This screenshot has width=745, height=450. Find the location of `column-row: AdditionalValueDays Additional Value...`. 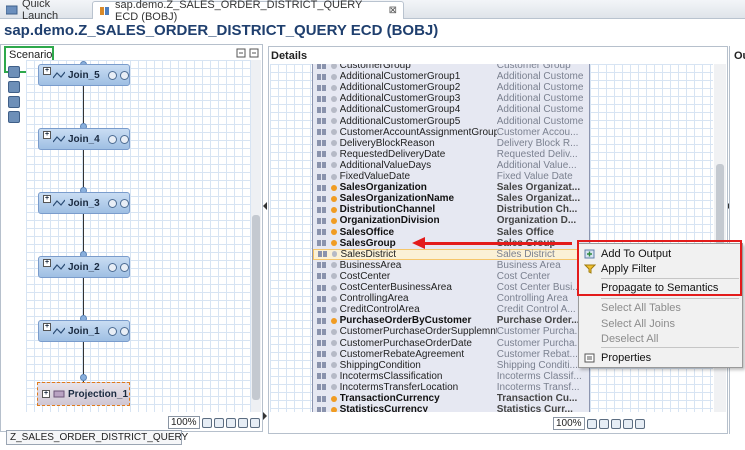

column-row: AdditionalValueDays Additional Value... is located at coordinates (451, 165).